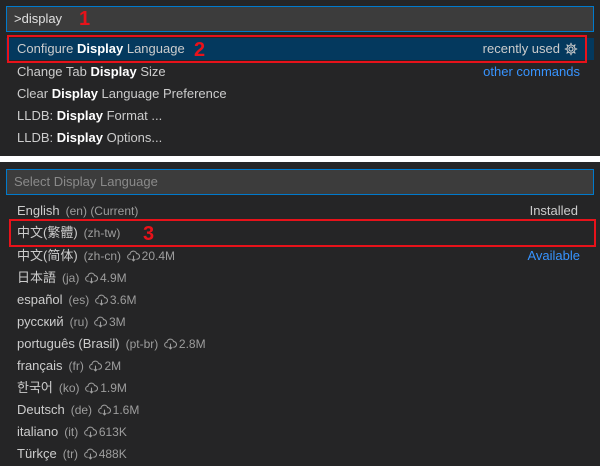 The width and height of the screenshot is (600, 466). I want to click on search-placeholder: Select Display Language, so click(86, 181).